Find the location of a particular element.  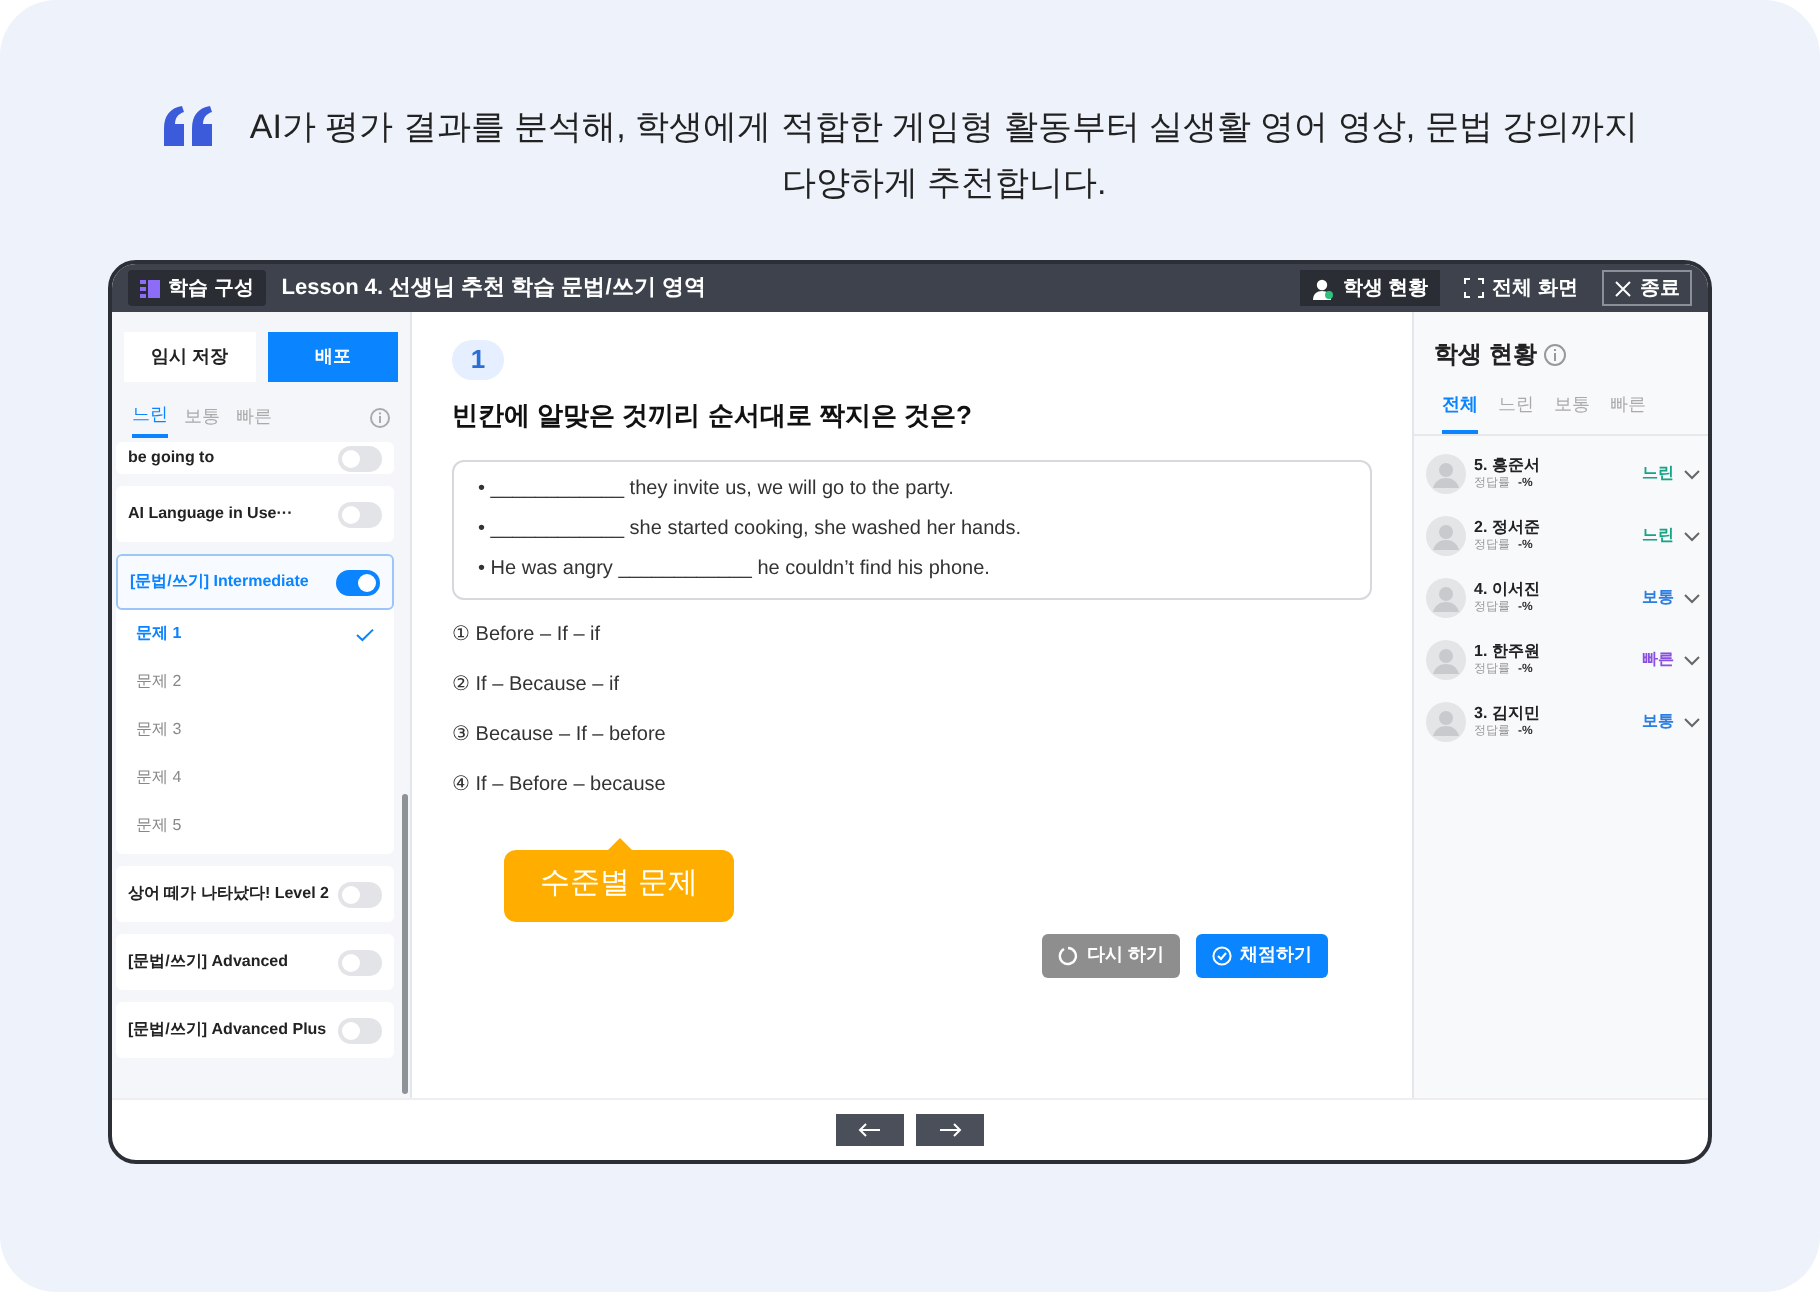

question-item: 문제 4 is located at coordinates (255, 778).